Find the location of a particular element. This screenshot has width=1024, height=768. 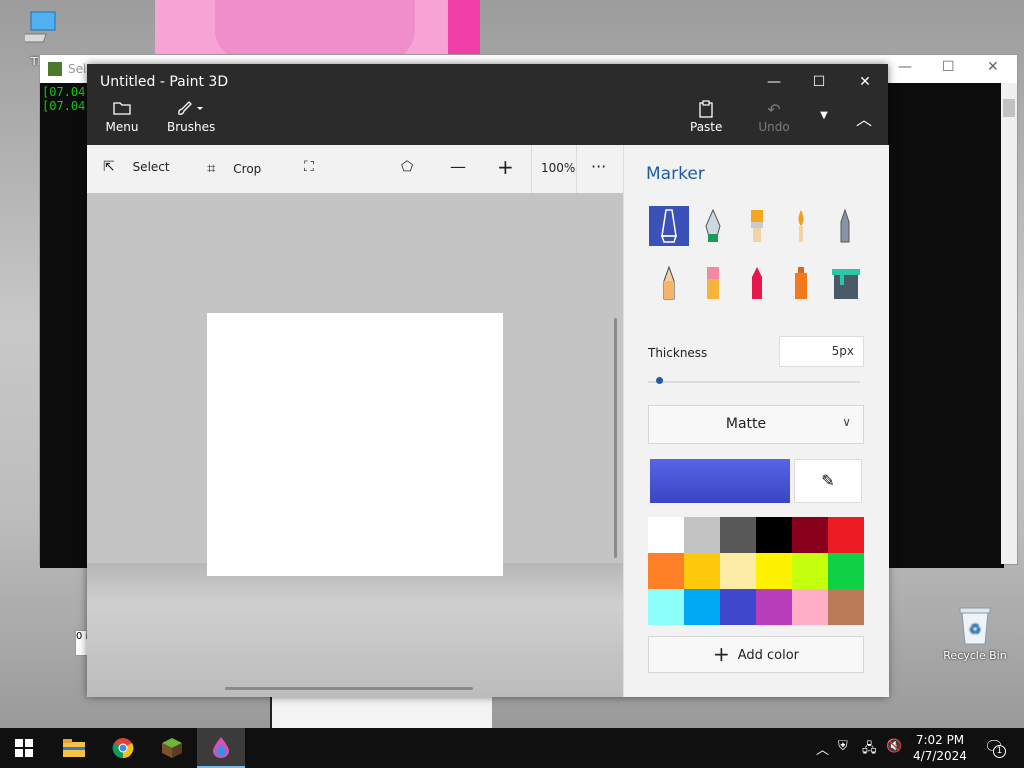

fill-bucket-icon is located at coordinates (846, 284).